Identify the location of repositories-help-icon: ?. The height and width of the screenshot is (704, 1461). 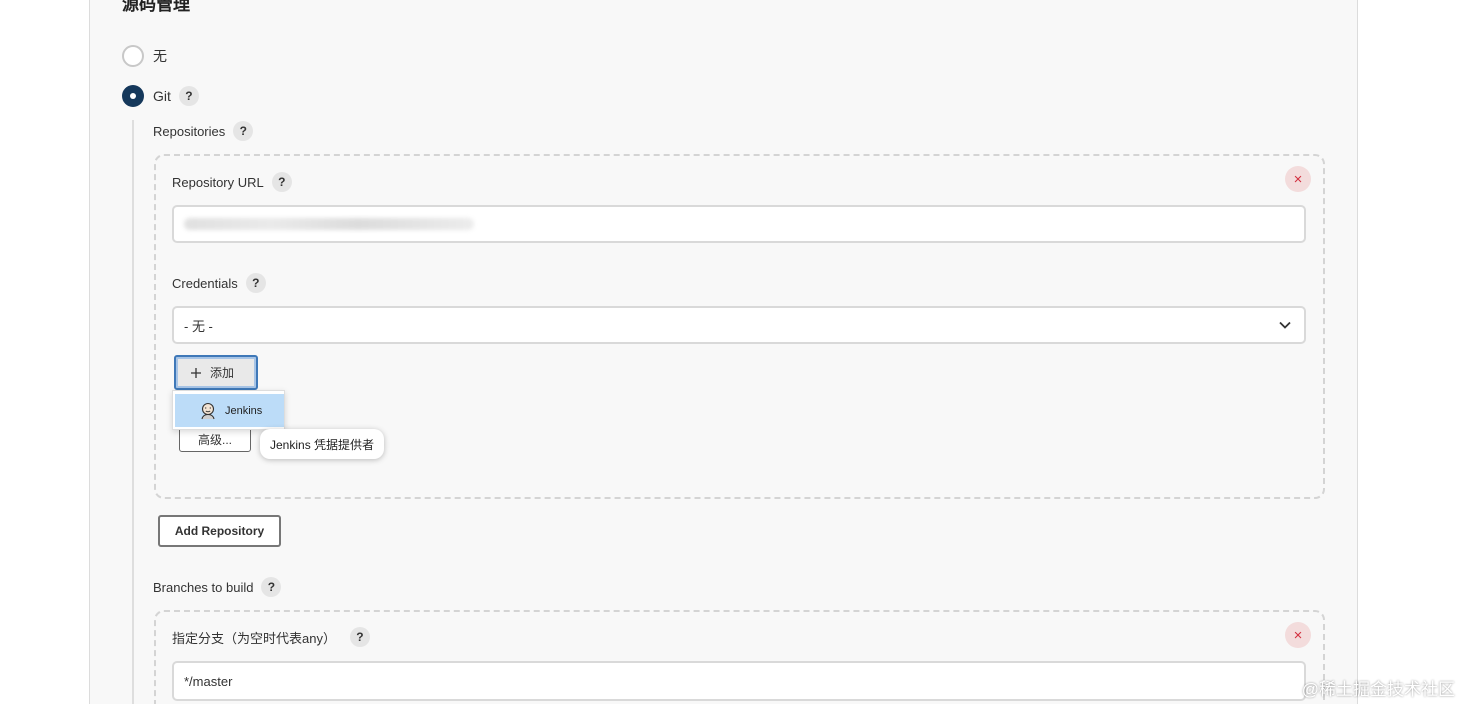
(243, 131).